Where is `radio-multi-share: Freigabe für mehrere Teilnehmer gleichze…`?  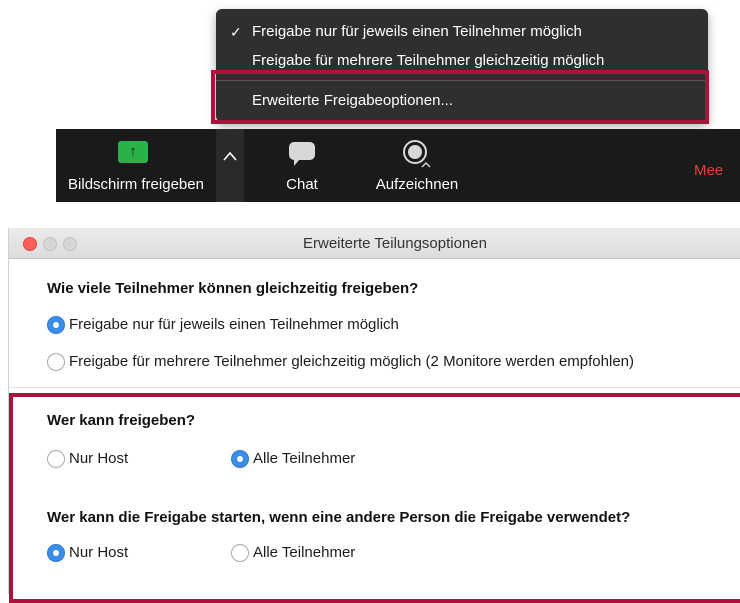
radio-multi-share: Freigabe für mehrere Teilnehmer gleichze… is located at coordinates (387, 362).